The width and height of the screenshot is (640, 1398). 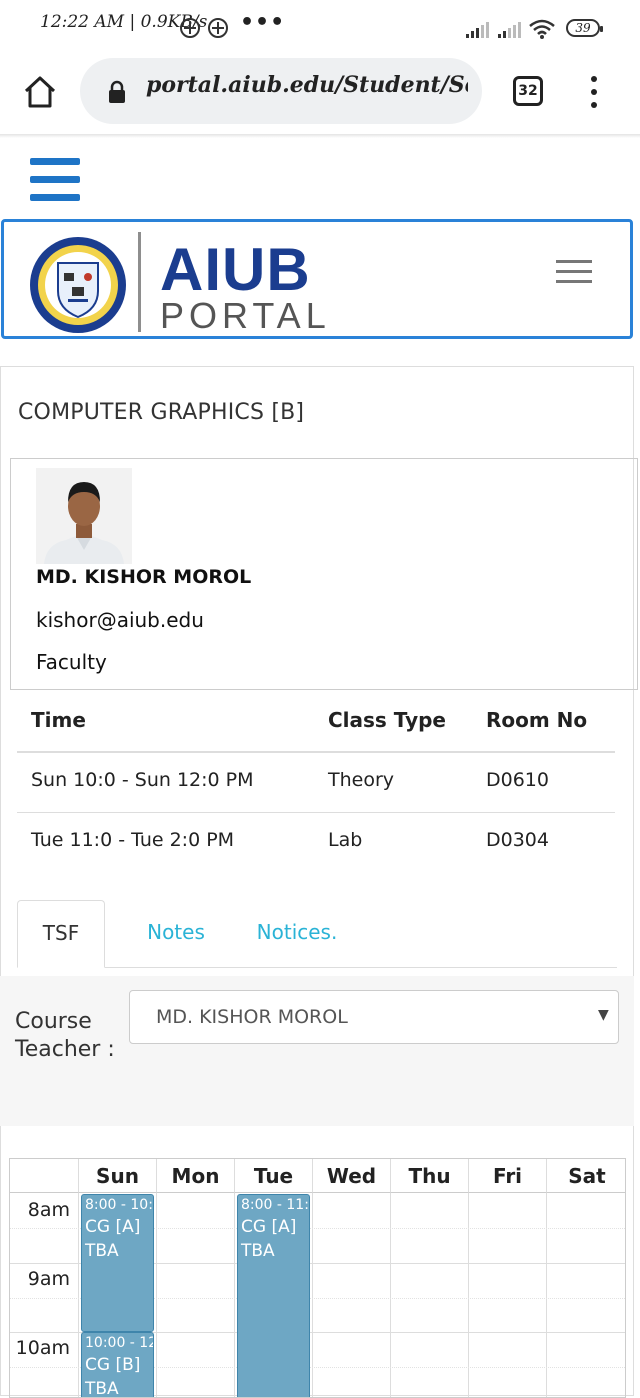 What do you see at coordinates (594, 92) in the screenshot?
I see `browser-menu-icon` at bounding box center [594, 92].